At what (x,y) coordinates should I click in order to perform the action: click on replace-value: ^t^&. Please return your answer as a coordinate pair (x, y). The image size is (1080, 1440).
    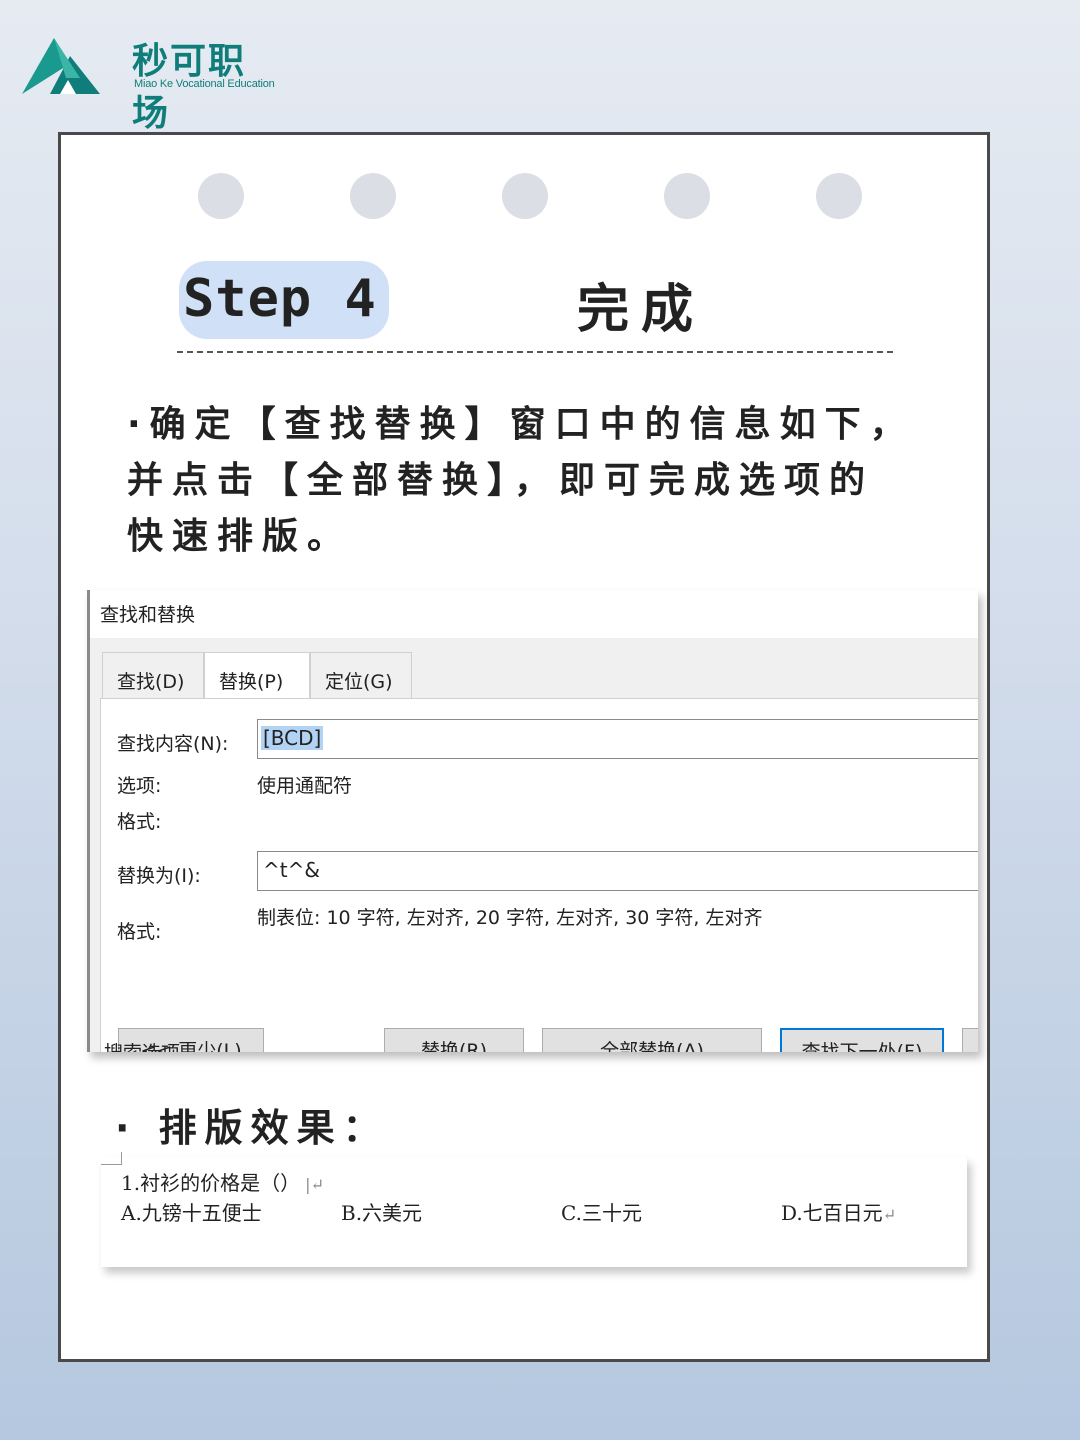
    Looking at the image, I should click on (291, 870).